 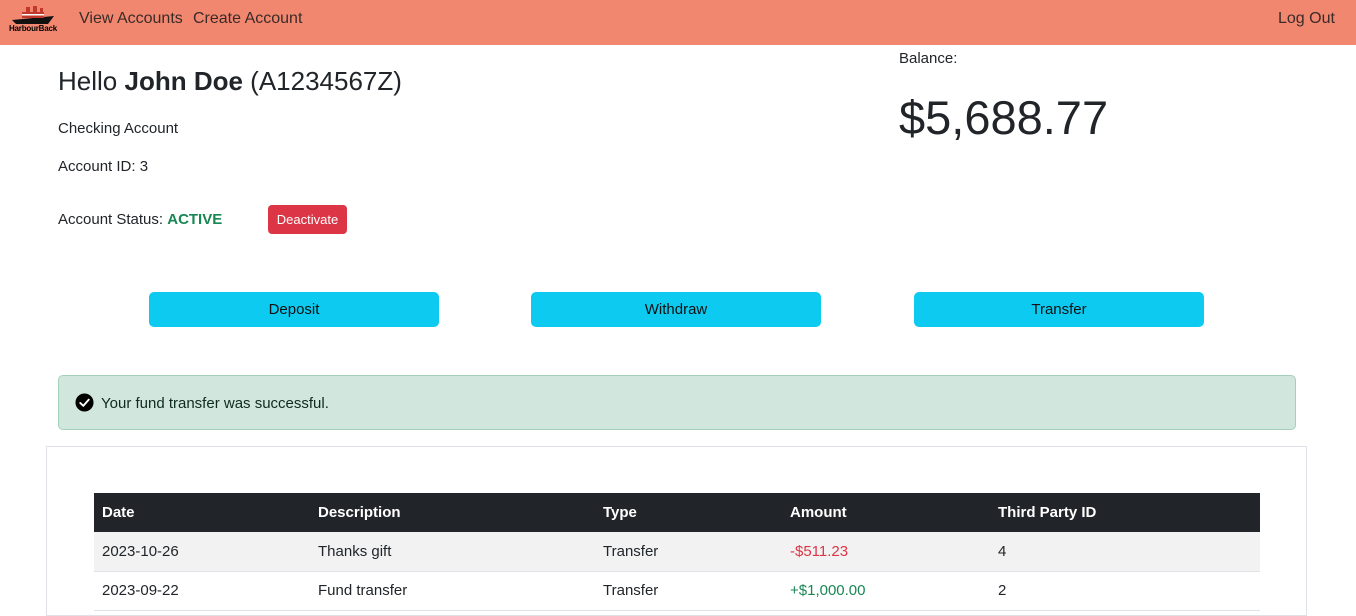 I want to click on header-description: Description, so click(x=452, y=512).